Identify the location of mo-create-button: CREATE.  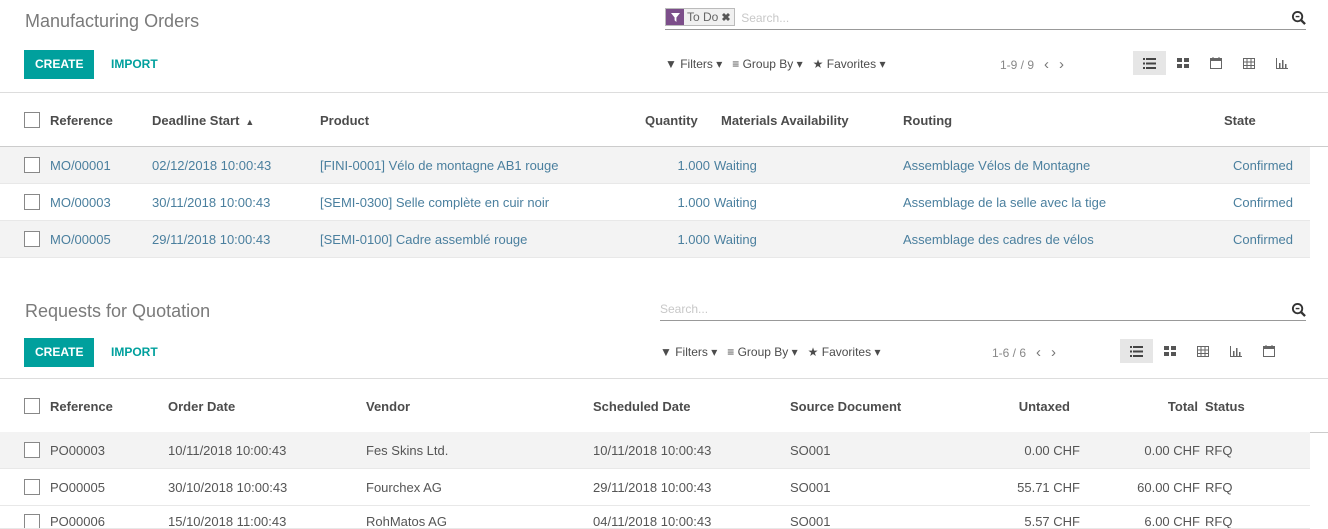
(59, 64).